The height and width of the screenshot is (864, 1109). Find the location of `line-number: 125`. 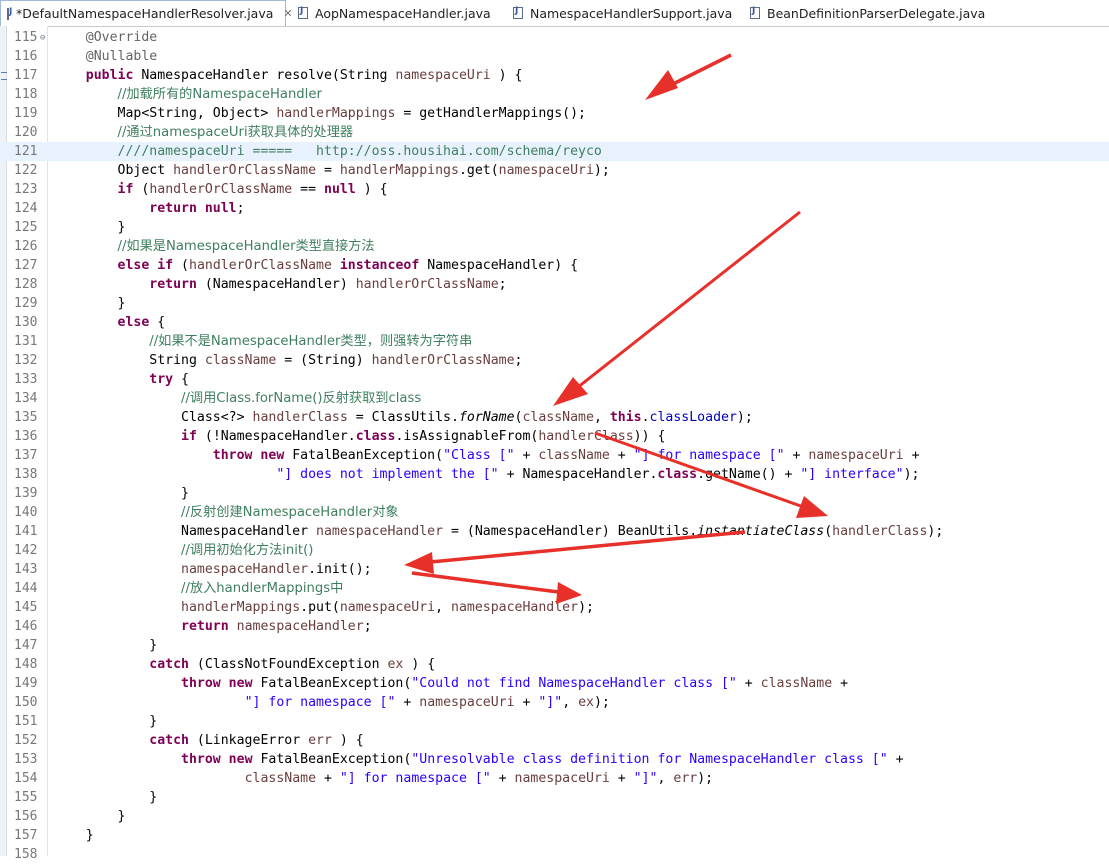

line-number: 125 is located at coordinates (26, 227).